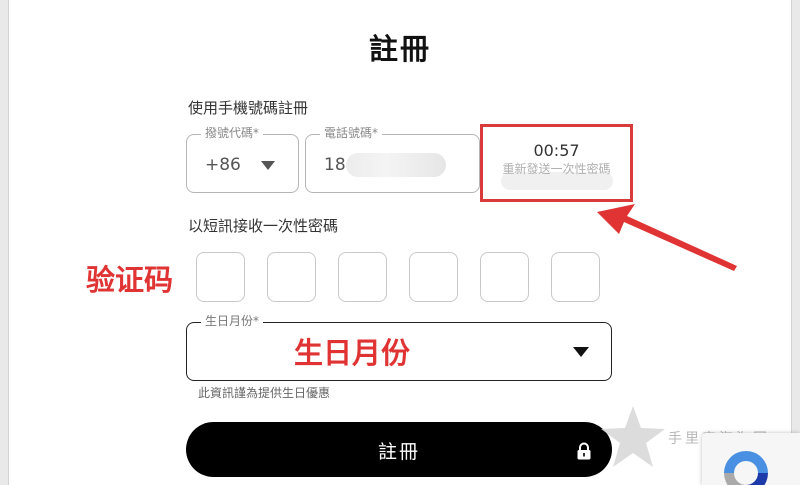 Image resolution: width=800 pixels, height=485 pixels. I want to click on arrow-icon, so click(667, 237).